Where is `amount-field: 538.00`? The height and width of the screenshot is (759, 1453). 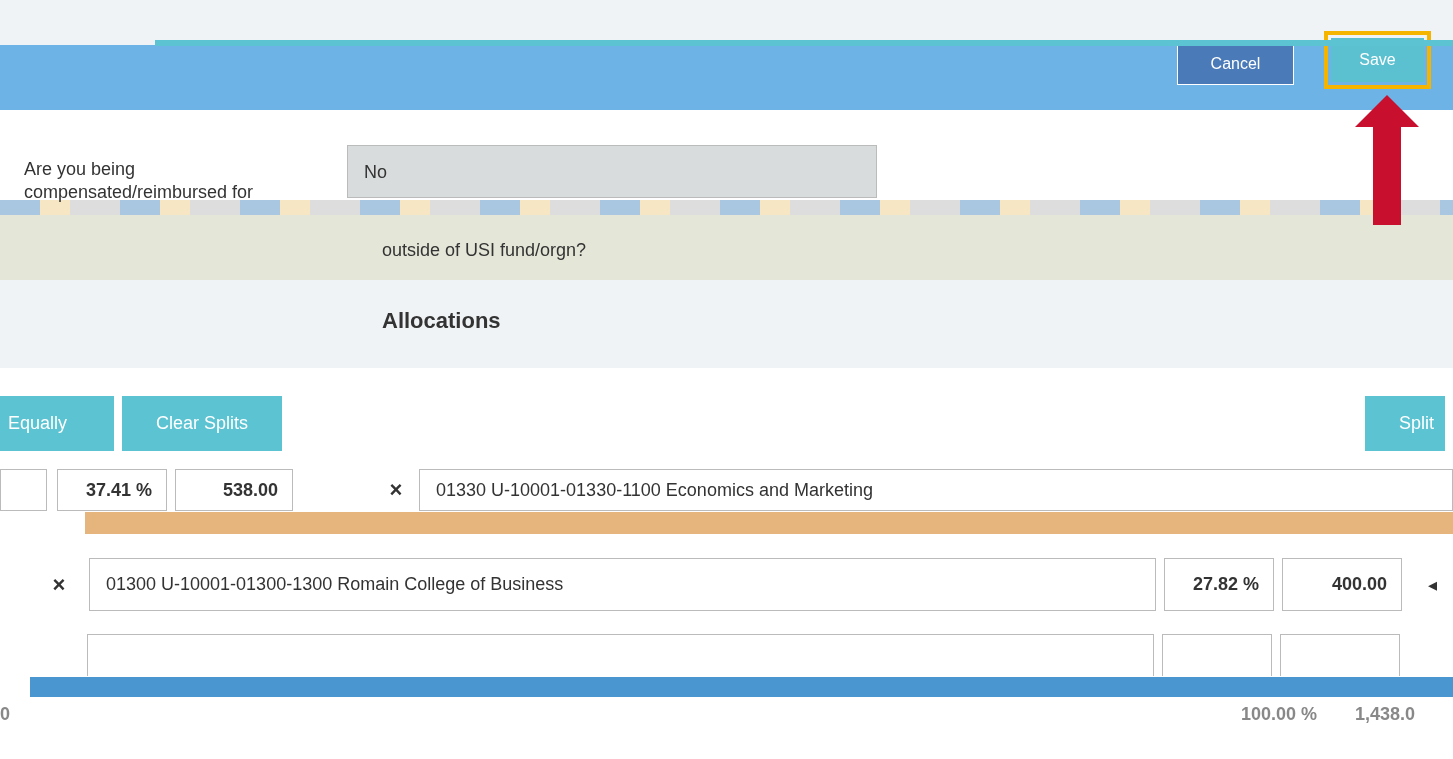
amount-field: 538.00 is located at coordinates (234, 490).